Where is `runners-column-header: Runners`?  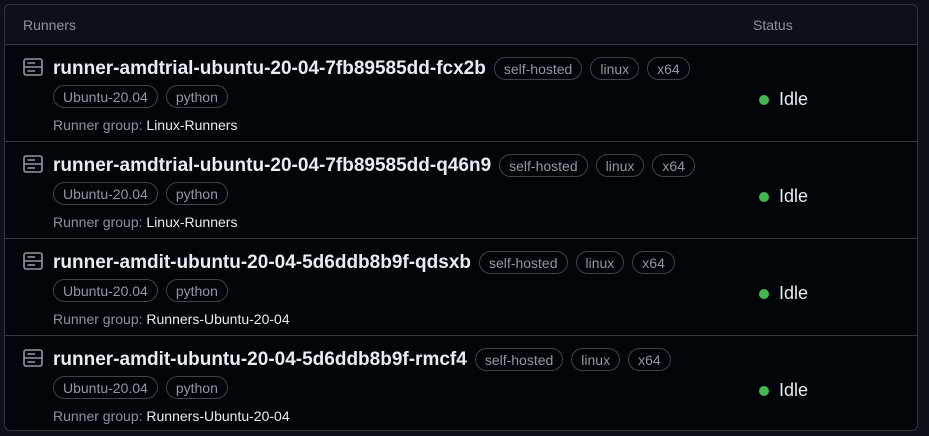
runners-column-header: Runners is located at coordinates (49, 25).